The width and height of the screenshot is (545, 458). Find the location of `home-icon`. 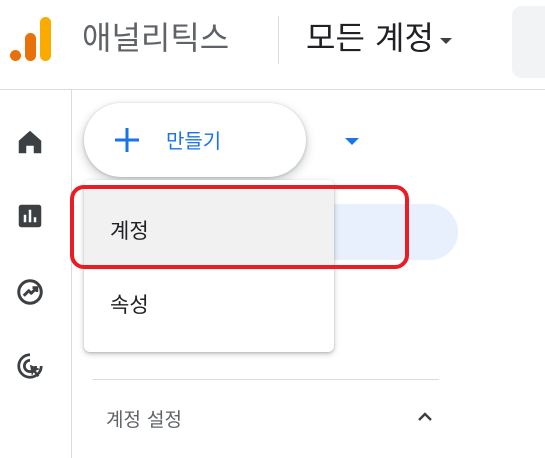

home-icon is located at coordinates (30, 142).